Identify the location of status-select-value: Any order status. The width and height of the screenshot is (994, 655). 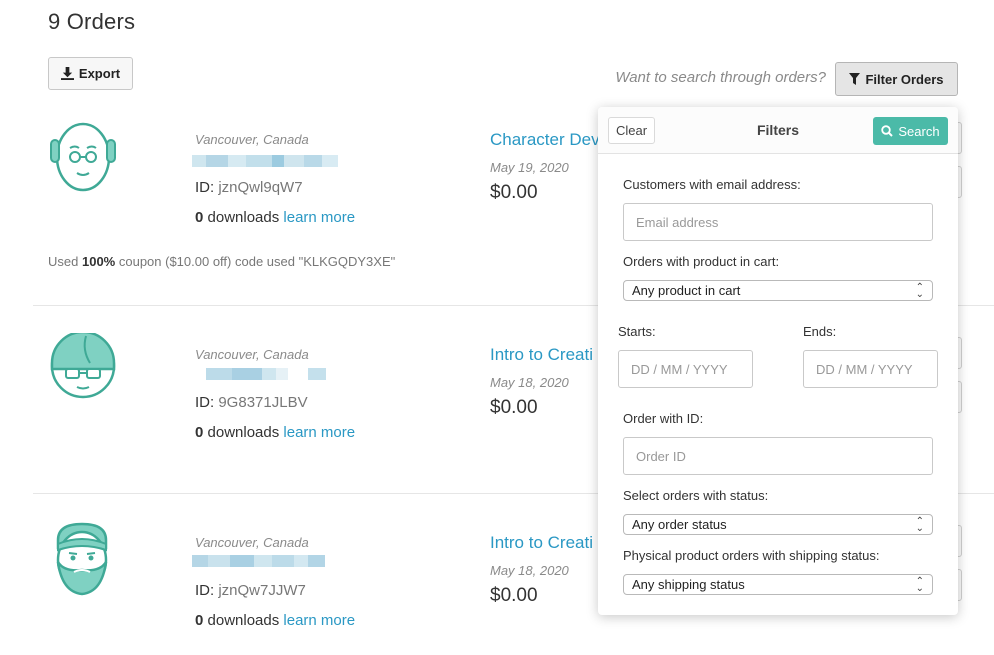
(679, 524).